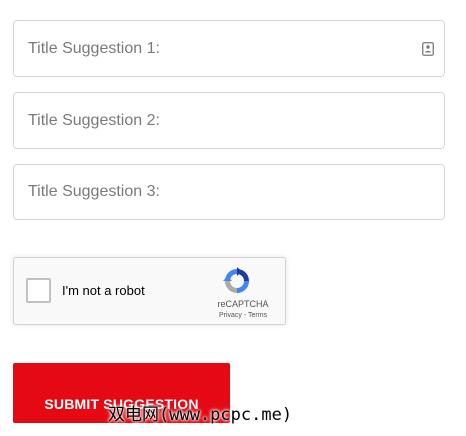 Image resolution: width=466 pixels, height=436 pixels. I want to click on recaptcha-terms-link: Terms, so click(257, 315).